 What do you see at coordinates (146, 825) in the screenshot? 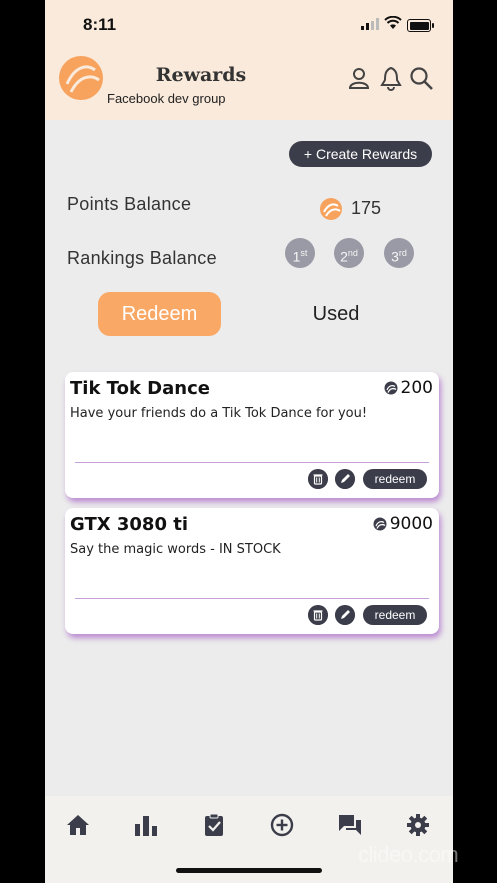
I see `leaderboard-icon` at bounding box center [146, 825].